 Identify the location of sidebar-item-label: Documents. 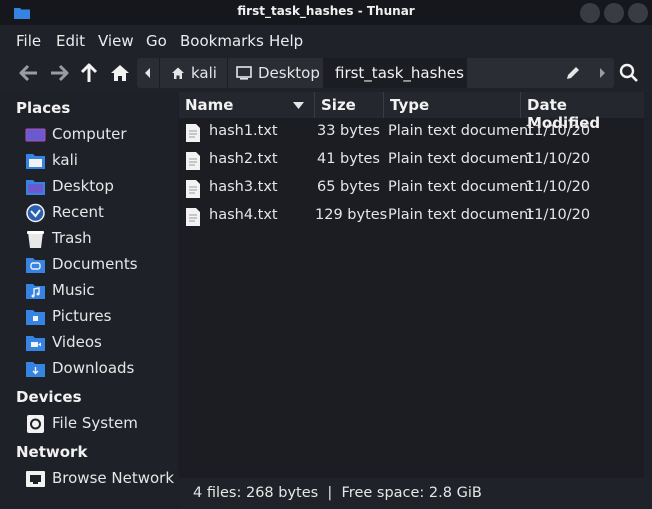
(95, 264).